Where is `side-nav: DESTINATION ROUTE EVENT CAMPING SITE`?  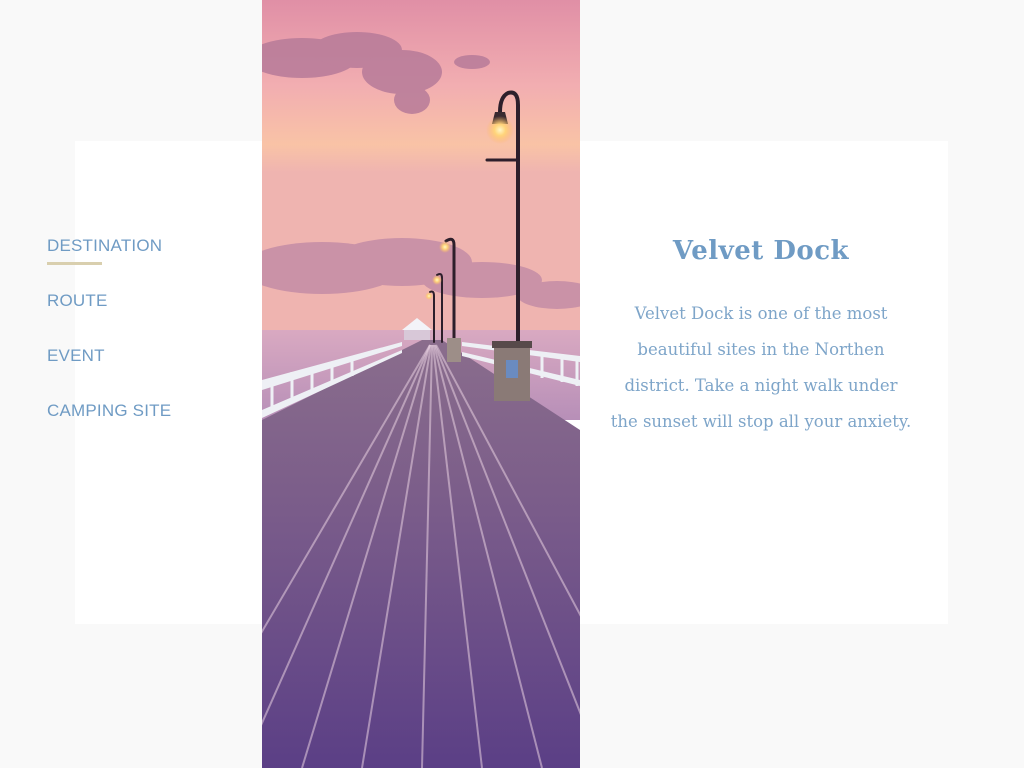
side-nav: DESTINATION ROUTE EVENT CAMPING SITE is located at coordinates (109, 344).